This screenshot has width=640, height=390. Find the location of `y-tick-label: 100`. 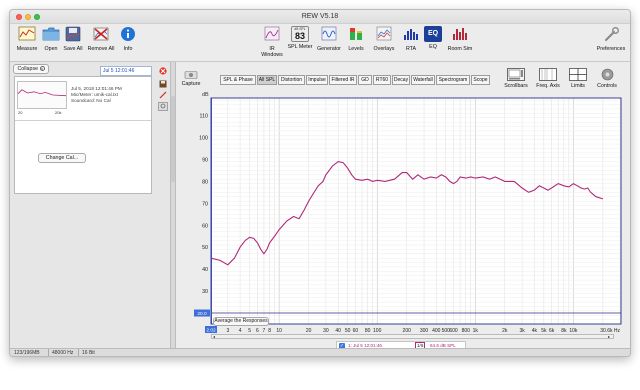

y-tick-label: 100 is located at coordinates (203, 138).